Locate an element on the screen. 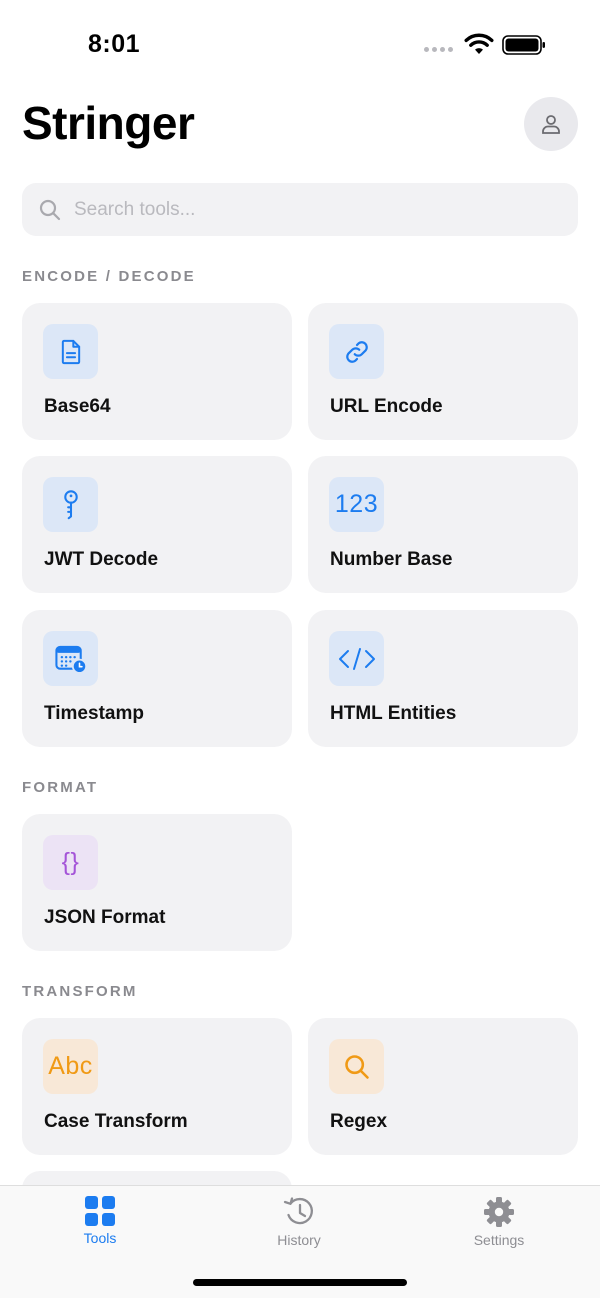 The height and width of the screenshot is (1298, 600). number-icon: 123 is located at coordinates (356, 504).